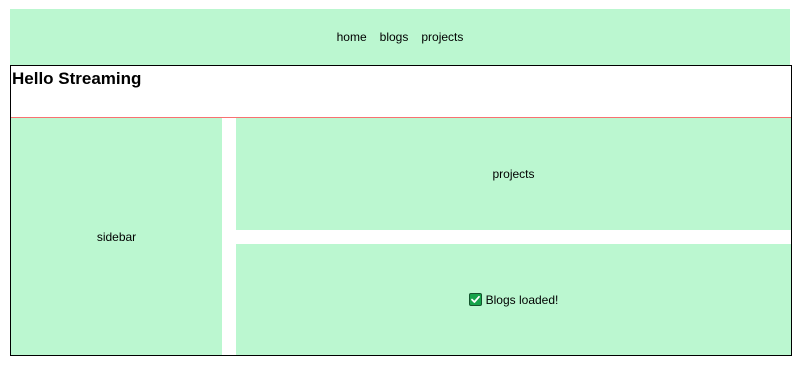 The height and width of the screenshot is (382, 800). I want to click on nav-link-projects: projects, so click(442, 37).